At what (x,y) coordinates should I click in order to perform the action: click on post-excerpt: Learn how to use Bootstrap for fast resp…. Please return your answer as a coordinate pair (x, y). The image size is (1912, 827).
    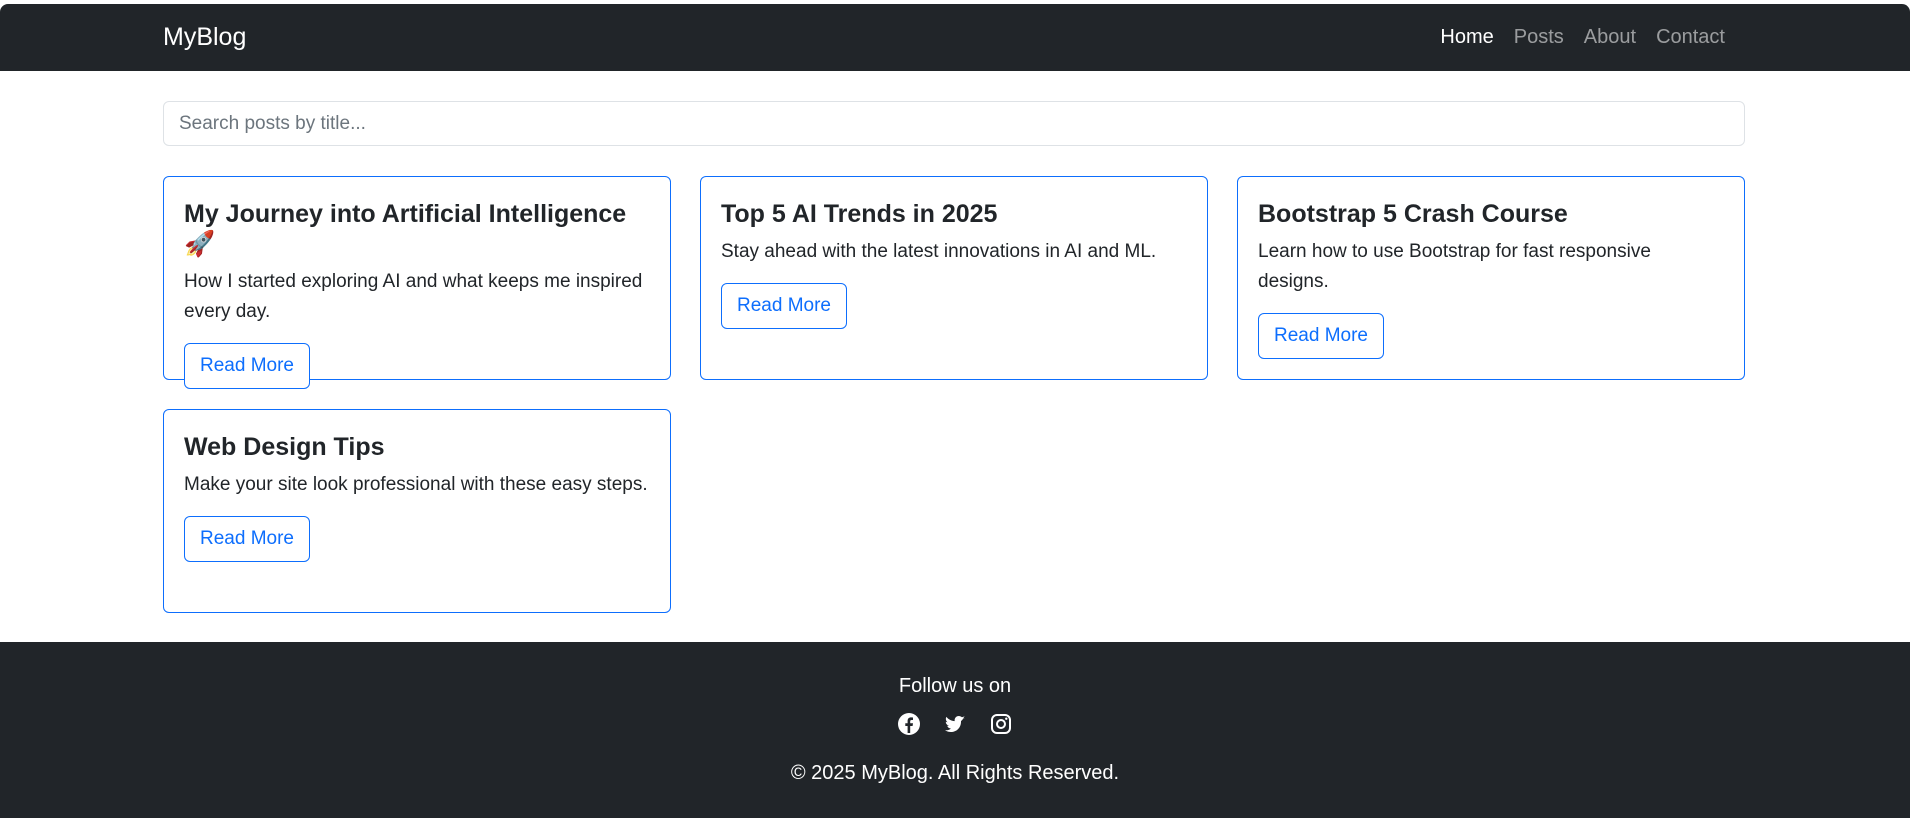
    Looking at the image, I should click on (1454, 266).